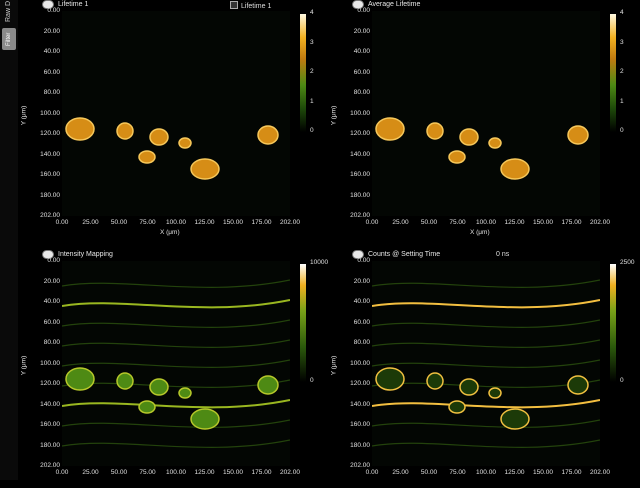 The width and height of the screenshot is (640, 488). What do you see at coordinates (404, 254) in the screenshot?
I see `panel-title: Counts @ Setting Time` at bounding box center [404, 254].